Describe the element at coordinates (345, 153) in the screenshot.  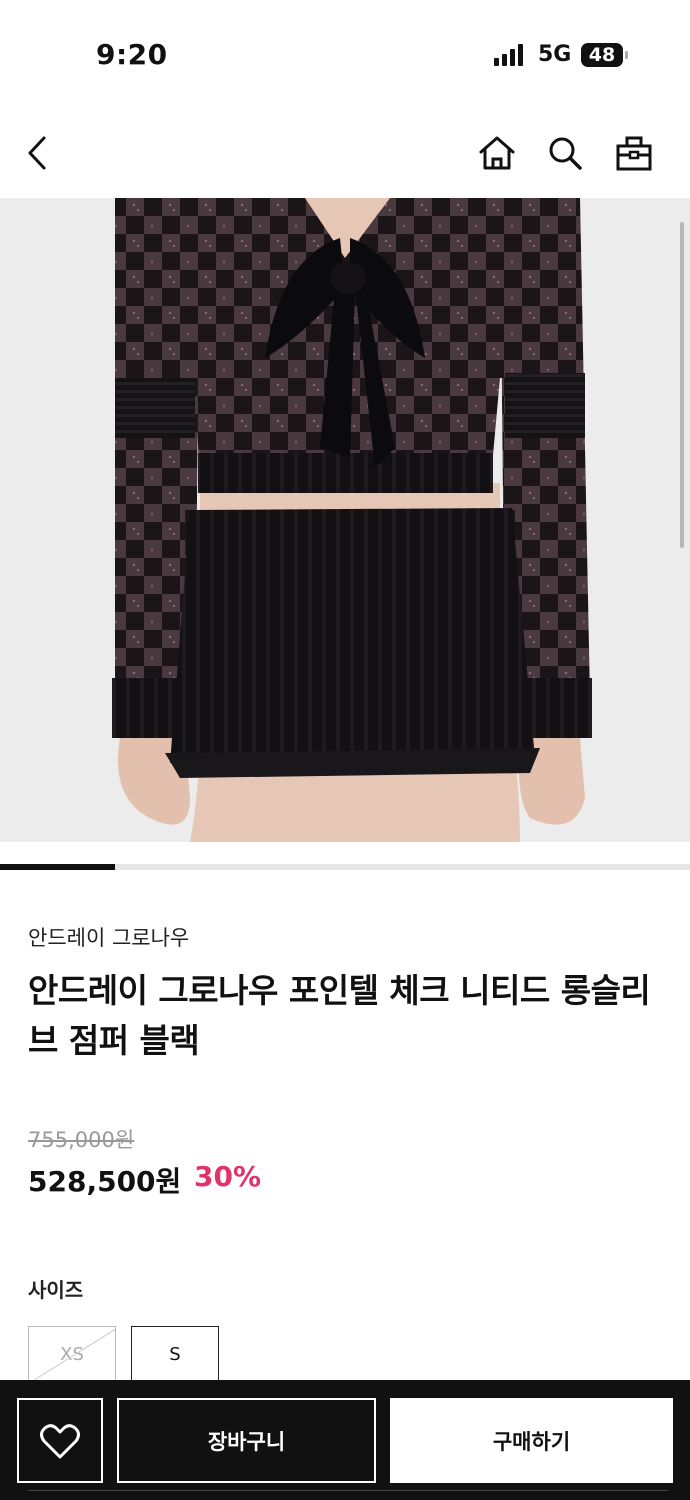
I see `top-nav` at that location.